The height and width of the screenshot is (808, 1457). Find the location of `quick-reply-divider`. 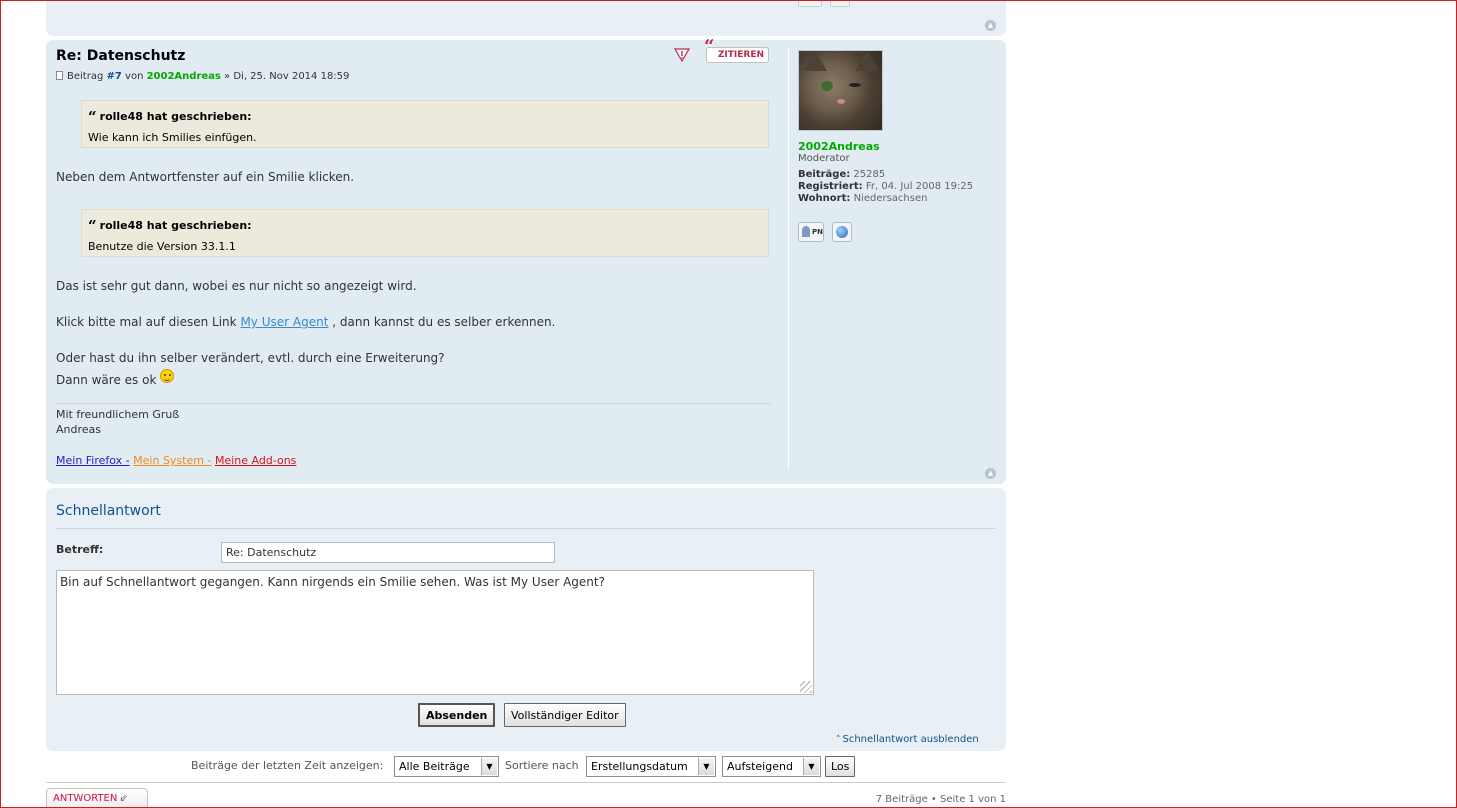

quick-reply-divider is located at coordinates (526, 528).